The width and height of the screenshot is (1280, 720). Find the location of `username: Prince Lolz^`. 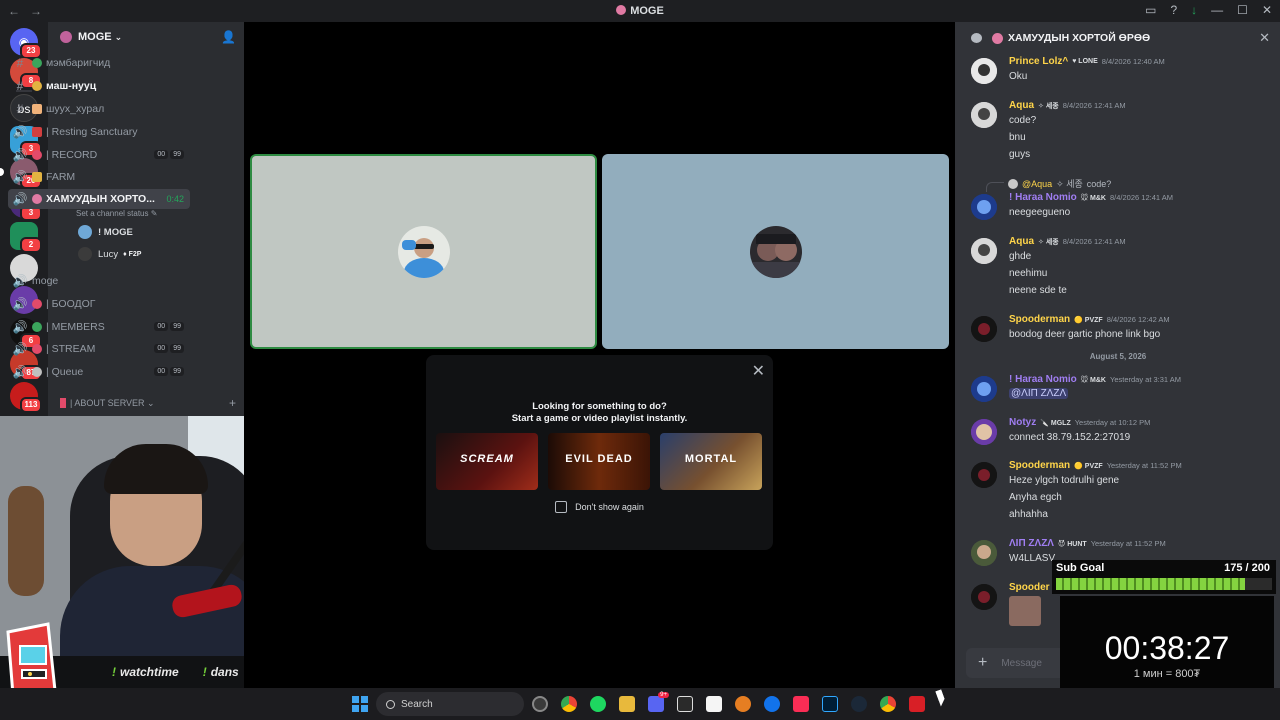

username: Prince Lolz^ is located at coordinates (1038, 61).